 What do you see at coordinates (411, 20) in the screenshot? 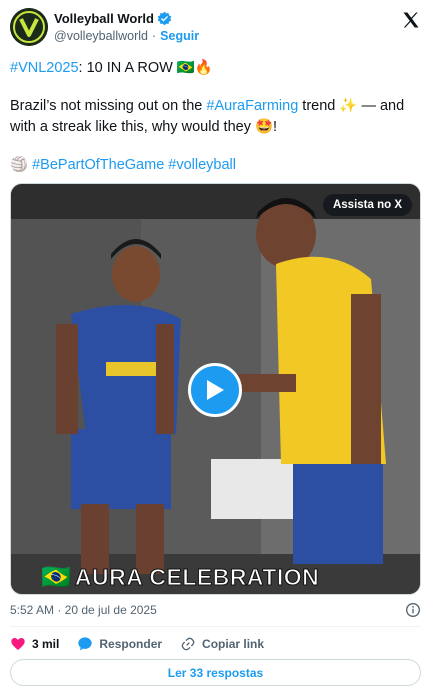
I see `x-logo-icon` at bounding box center [411, 20].